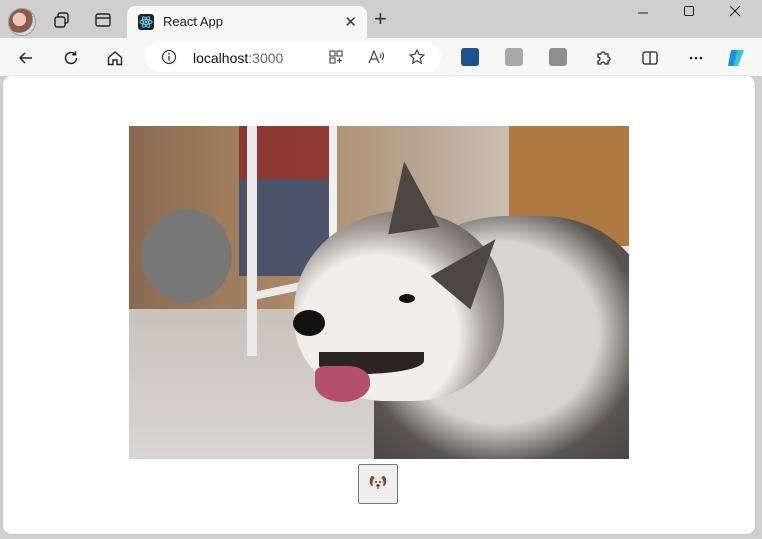 The image size is (762, 539). I want to click on minimize-icon, so click(643, 14).